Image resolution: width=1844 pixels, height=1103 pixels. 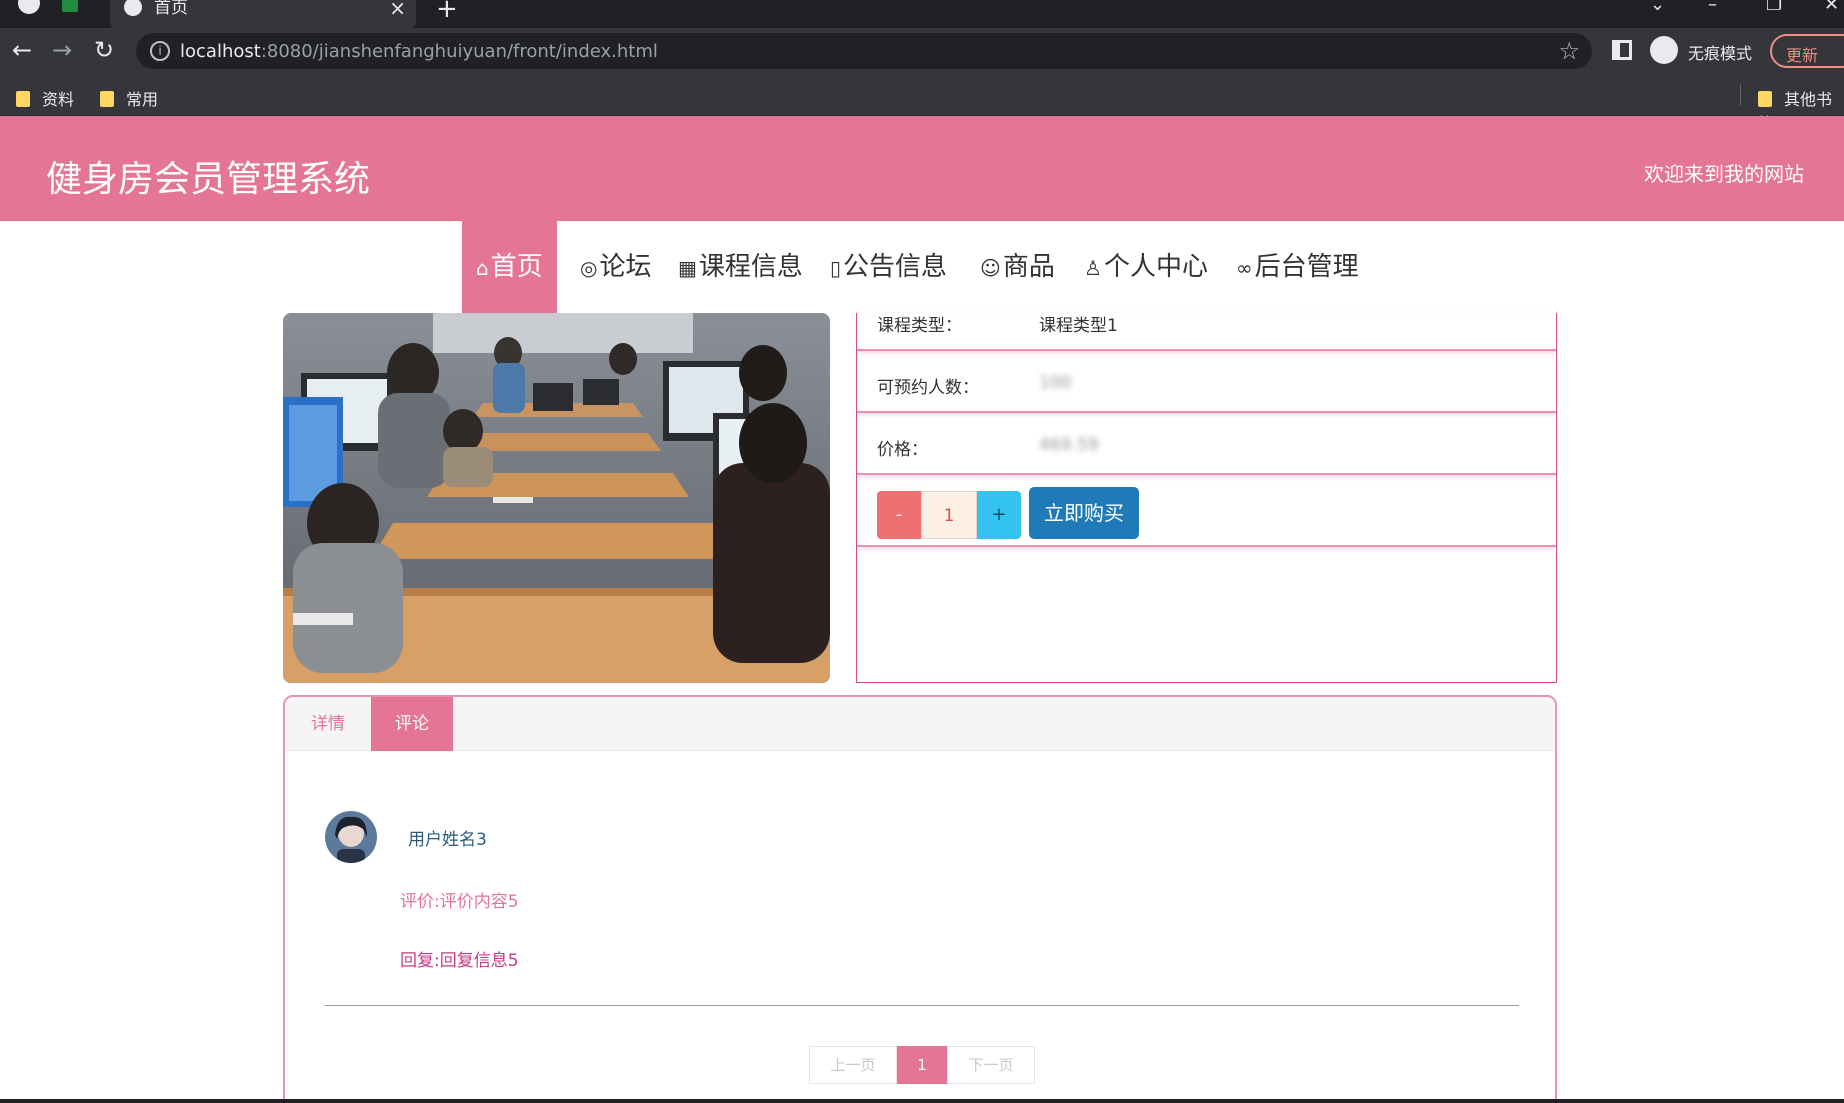 What do you see at coordinates (459, 961) in the screenshot?
I see `comment-reply: 回复:回复信息5` at bounding box center [459, 961].